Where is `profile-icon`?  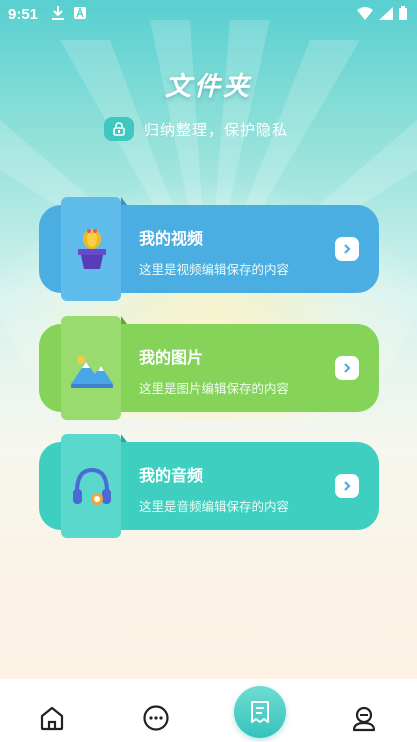
profile-icon is located at coordinates (364, 719).